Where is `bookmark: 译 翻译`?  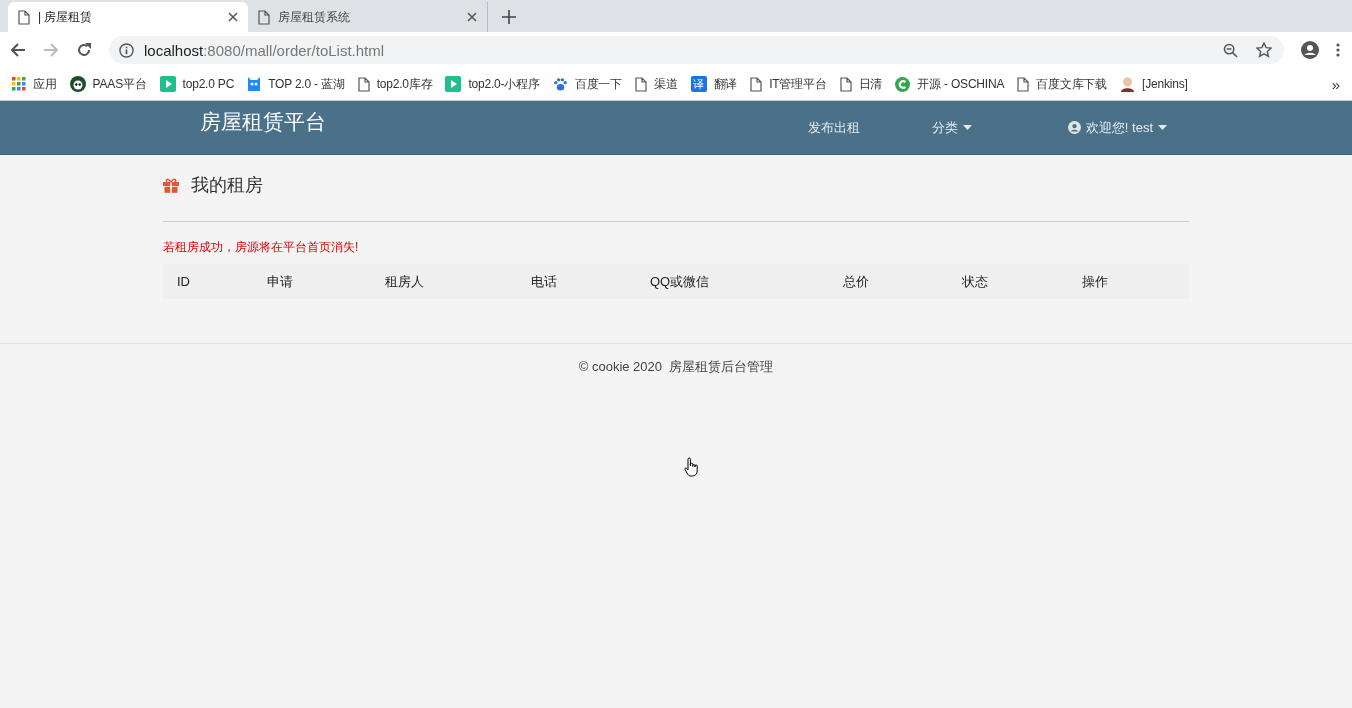
bookmark: 译 翻译 is located at coordinates (714, 84).